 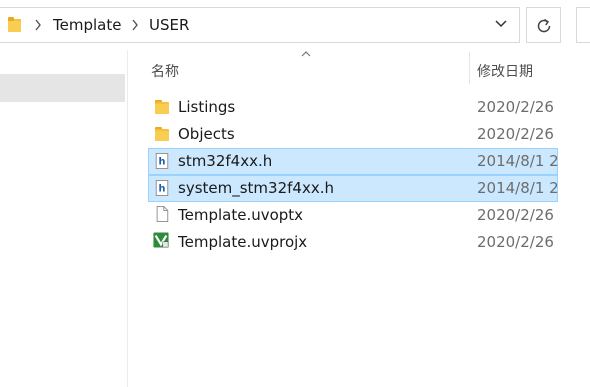 I want to click on column-header-name: 名称, so click(x=165, y=71).